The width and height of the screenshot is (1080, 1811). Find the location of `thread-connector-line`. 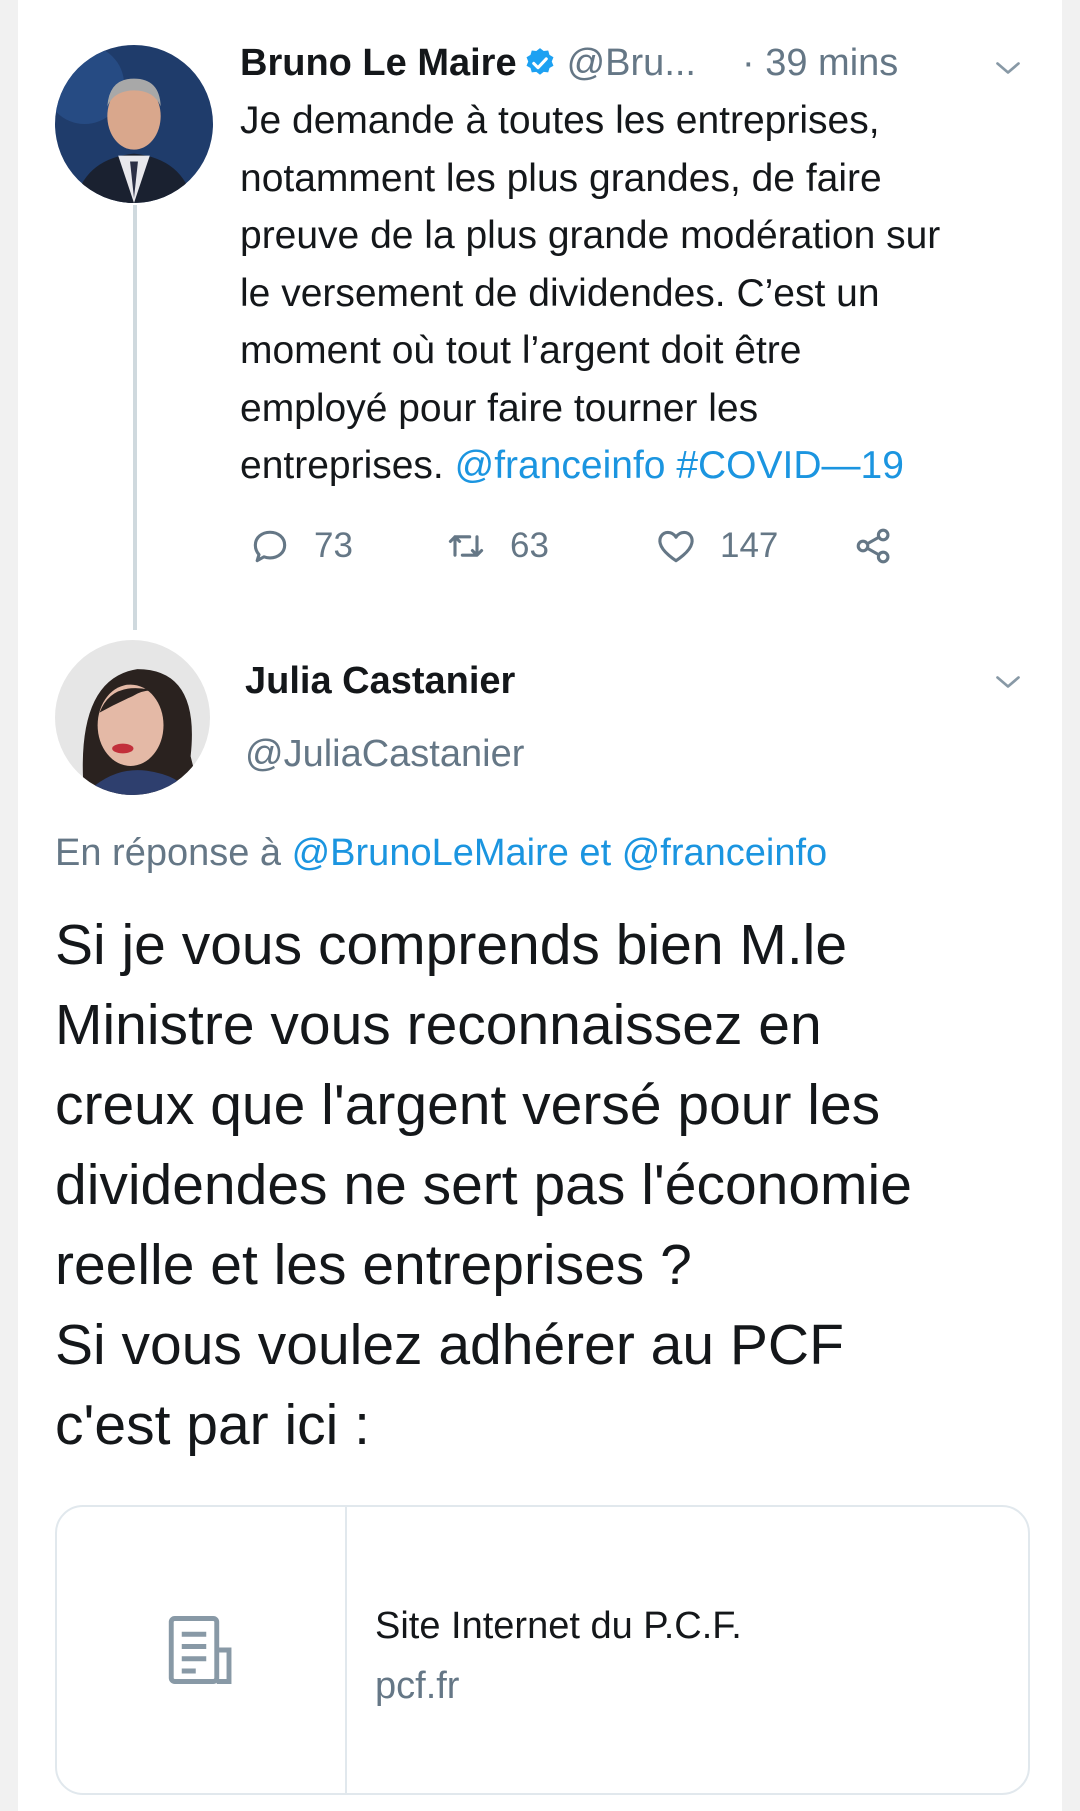

thread-connector-line is located at coordinates (135, 417).